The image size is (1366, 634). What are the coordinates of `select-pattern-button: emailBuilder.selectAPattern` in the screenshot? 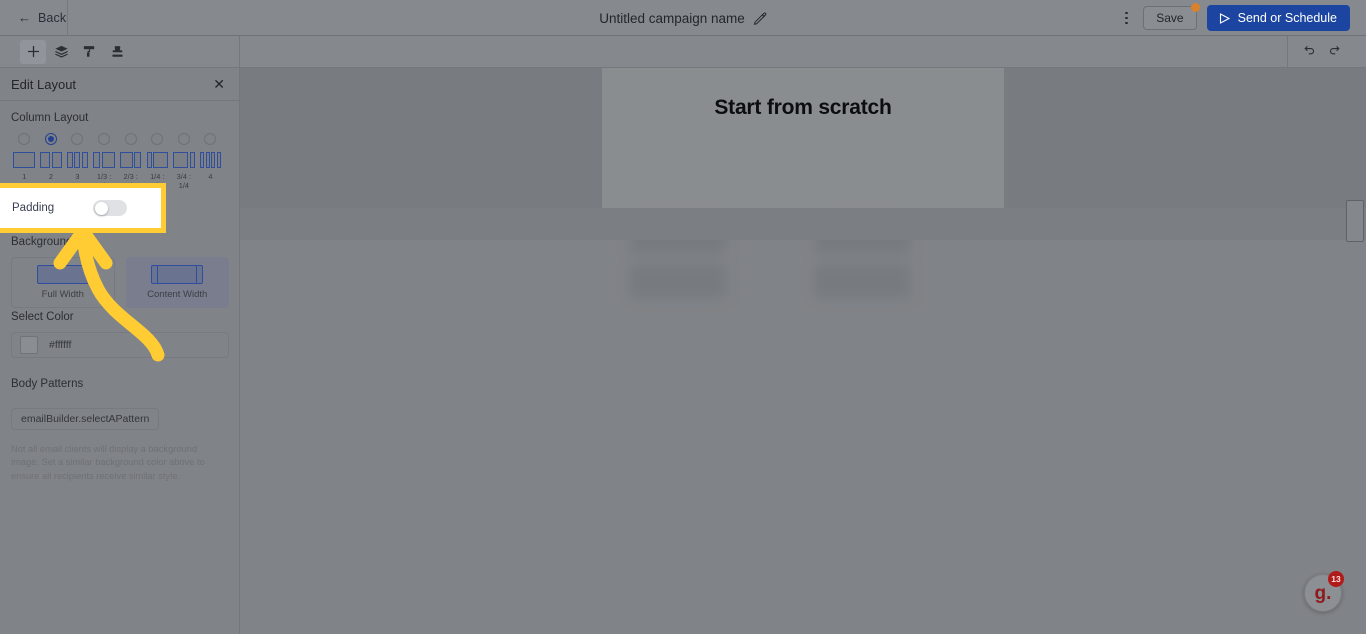 It's located at (85, 419).